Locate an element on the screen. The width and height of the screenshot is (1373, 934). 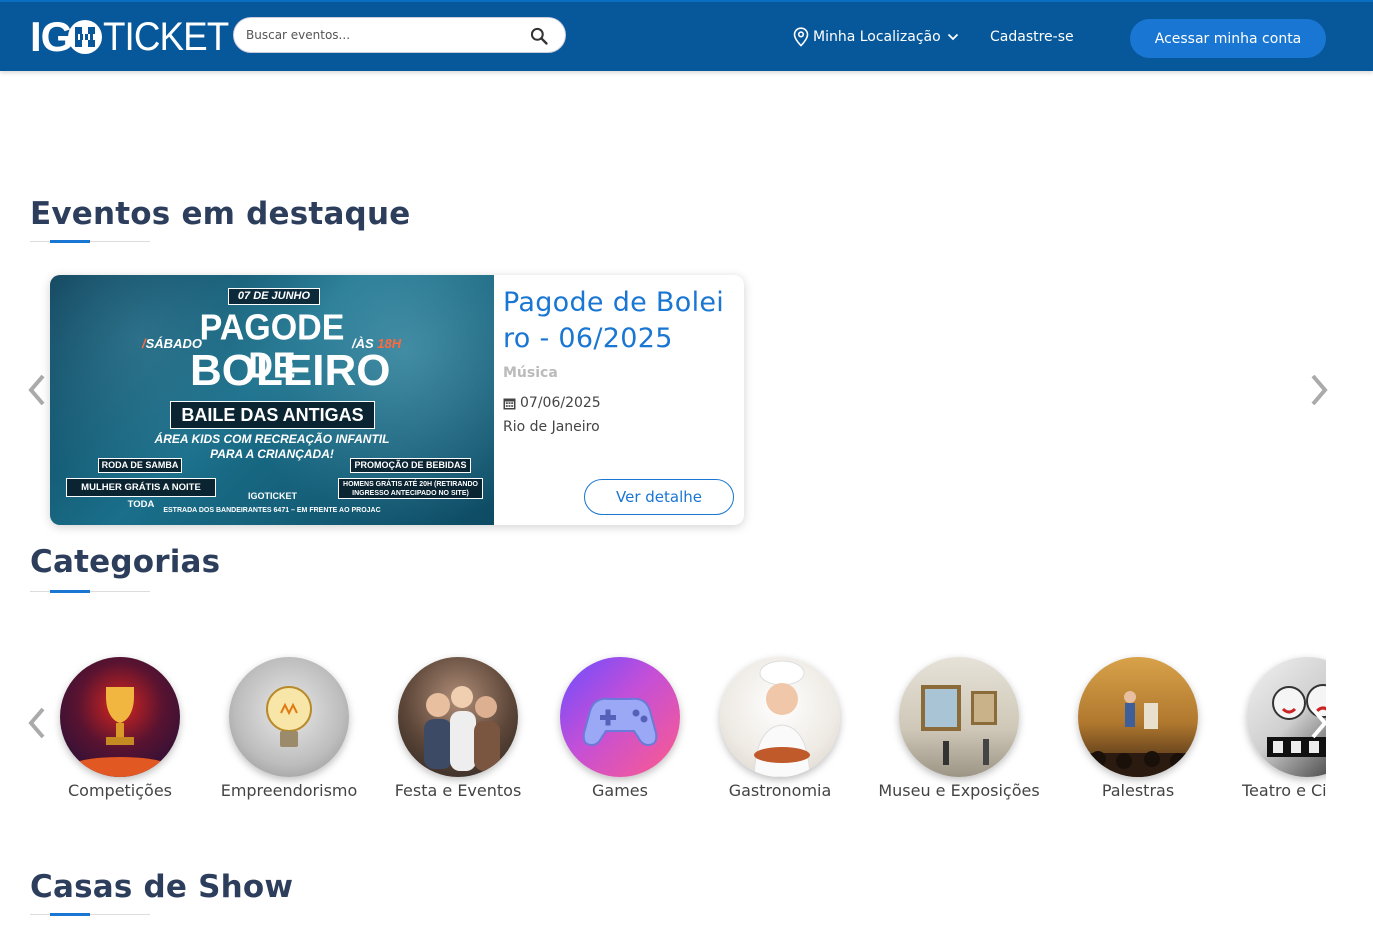
featured-section-title: Eventos em destaque is located at coordinates (220, 214).